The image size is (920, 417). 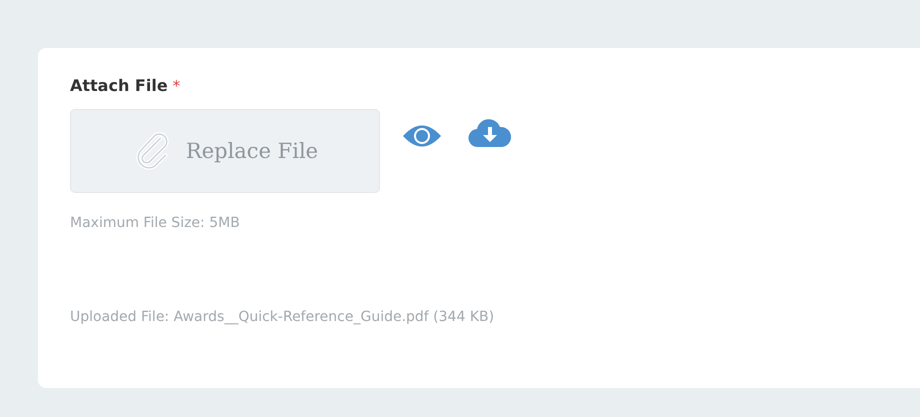 What do you see at coordinates (422, 136) in the screenshot?
I see `eye-icon` at bounding box center [422, 136].